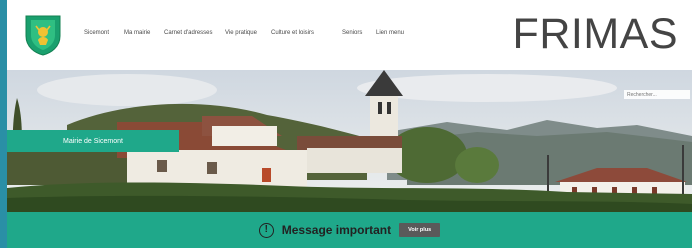 This screenshot has height=248, width=692. I want to click on left-frame-border, so click(3, 124).